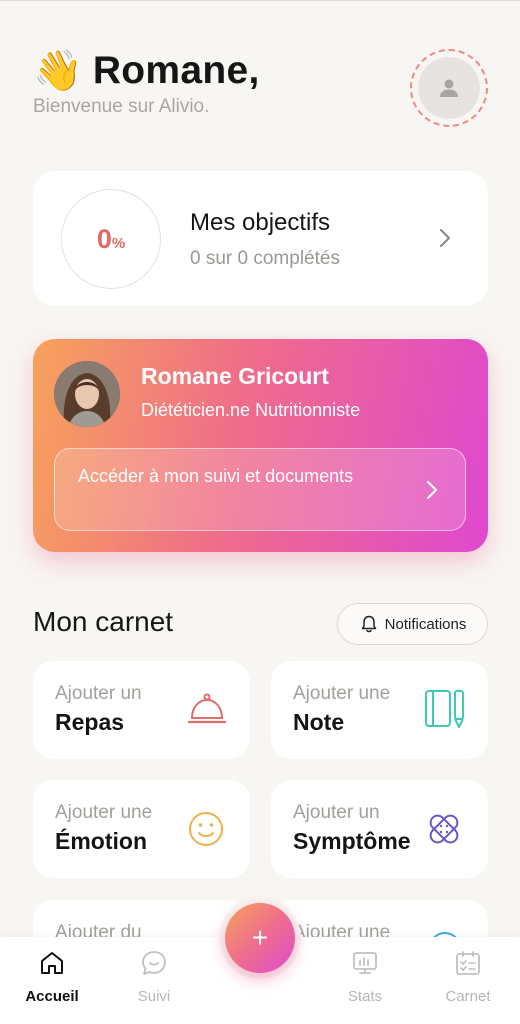 This screenshot has height=1024, width=520. What do you see at coordinates (141, 710) in the screenshot?
I see `add-meal-tile: Ajouter un Repas` at bounding box center [141, 710].